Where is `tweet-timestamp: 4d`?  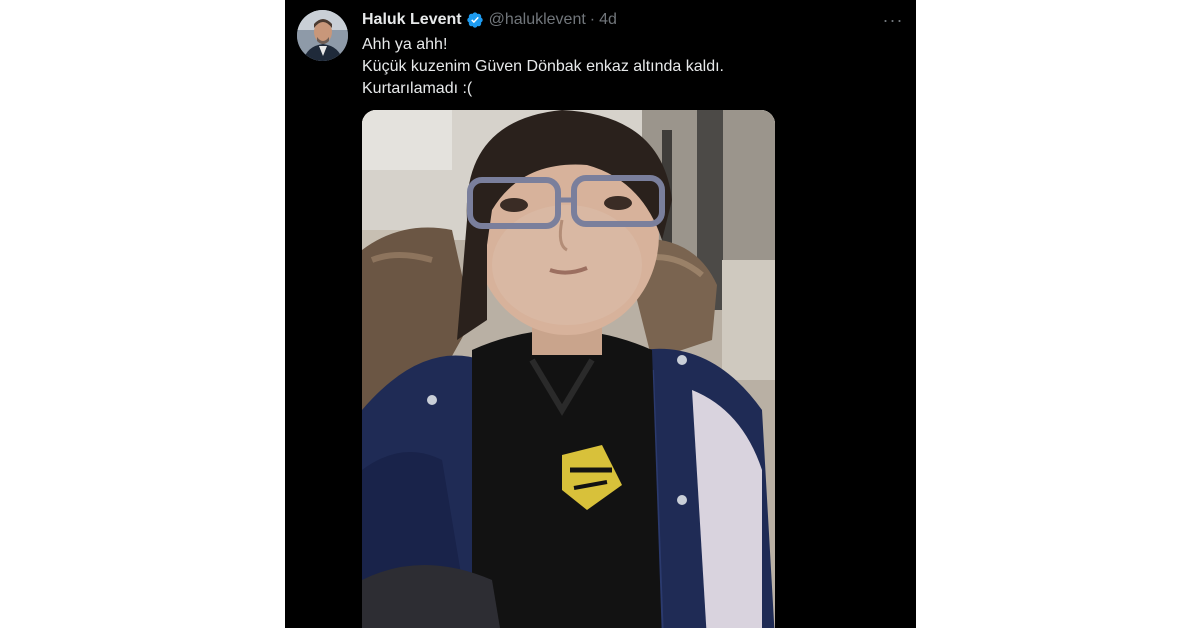 tweet-timestamp: 4d is located at coordinates (608, 20).